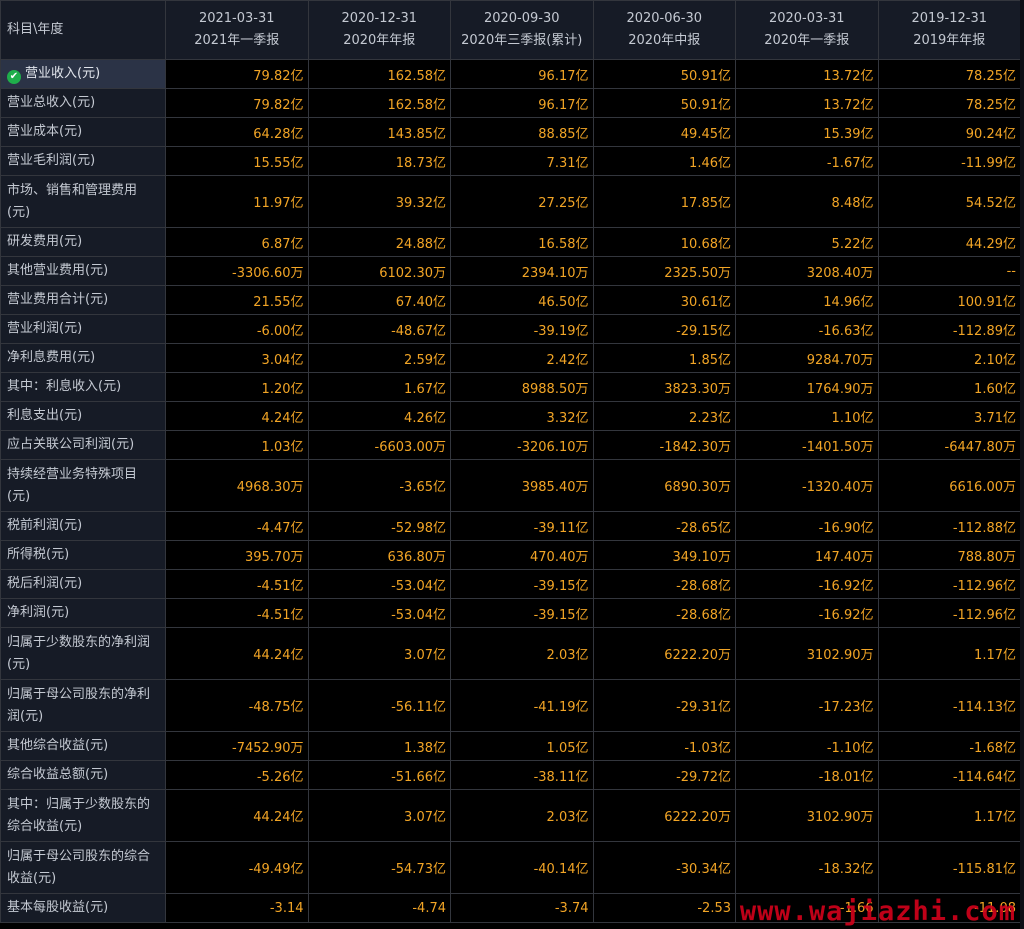 Image resolution: width=1024 pixels, height=929 pixels. What do you see at coordinates (83, 555) in the screenshot?
I see `row-label: 所得税(元)` at bounding box center [83, 555].